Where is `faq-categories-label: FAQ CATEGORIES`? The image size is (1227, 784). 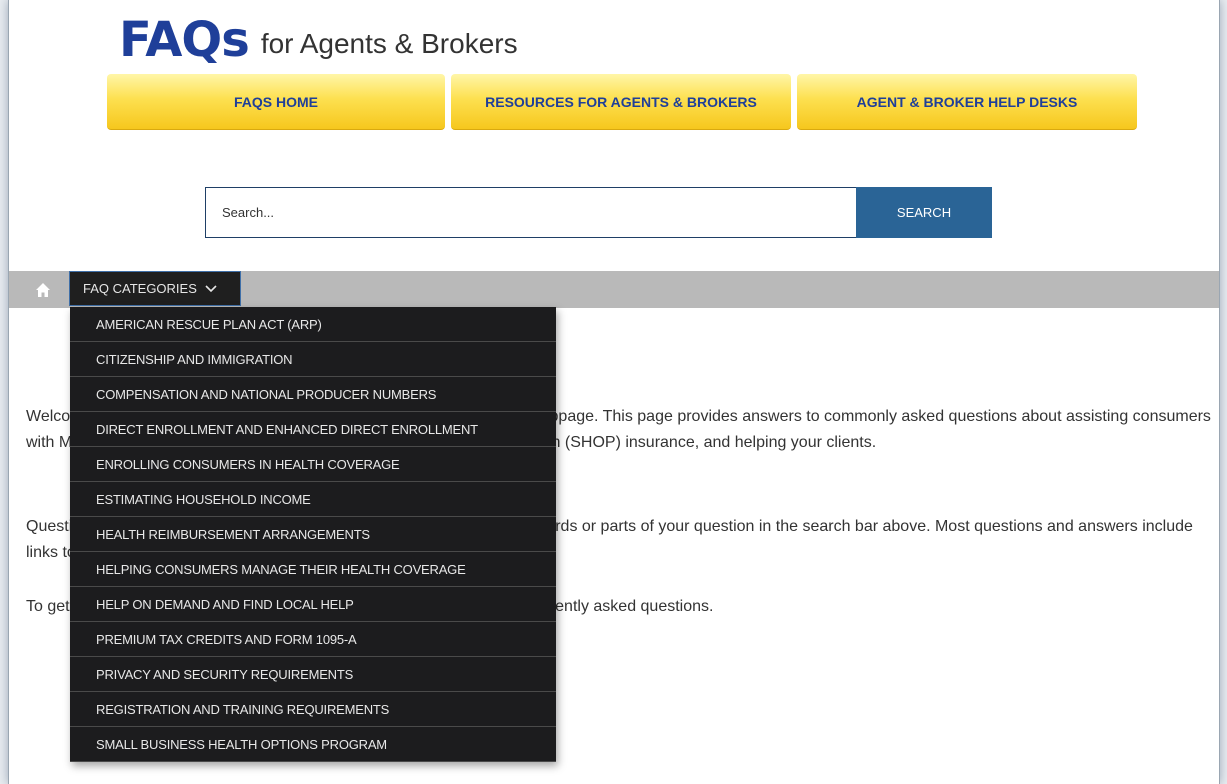 faq-categories-label: FAQ CATEGORIES is located at coordinates (140, 288).